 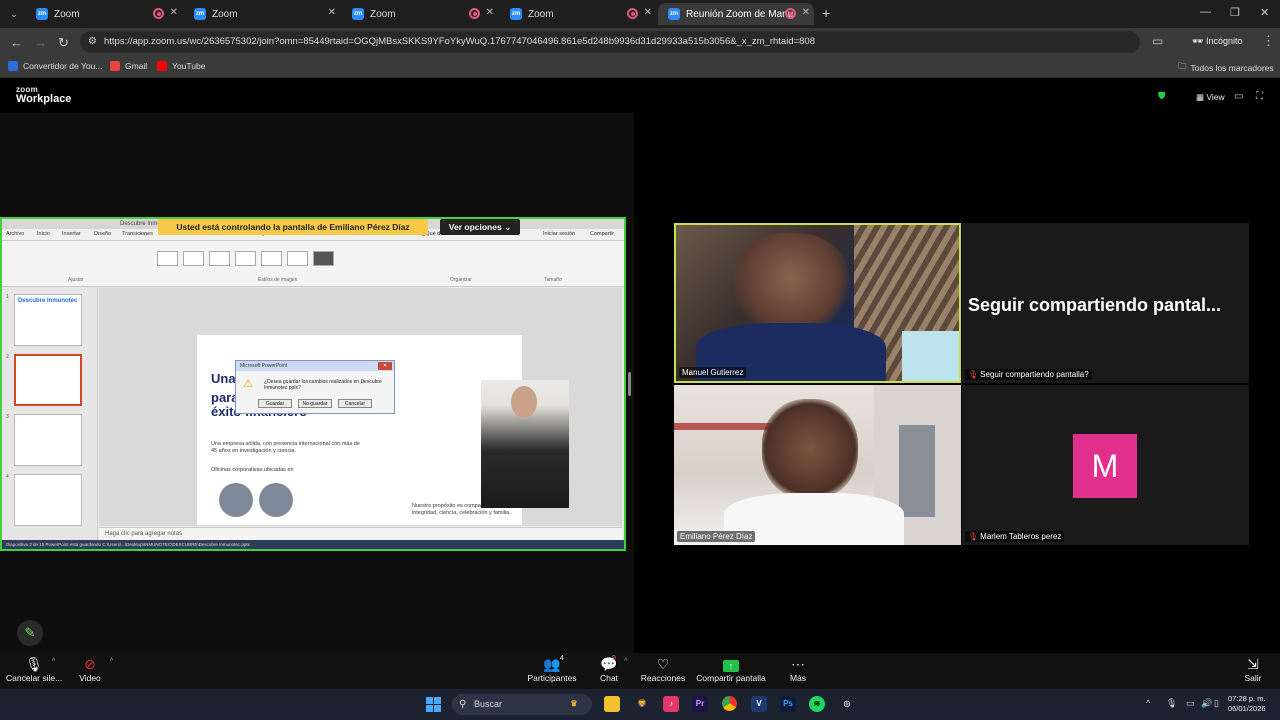 What do you see at coordinates (574, 704) in the screenshot?
I see `crown-widget-icon: ♛` at bounding box center [574, 704].